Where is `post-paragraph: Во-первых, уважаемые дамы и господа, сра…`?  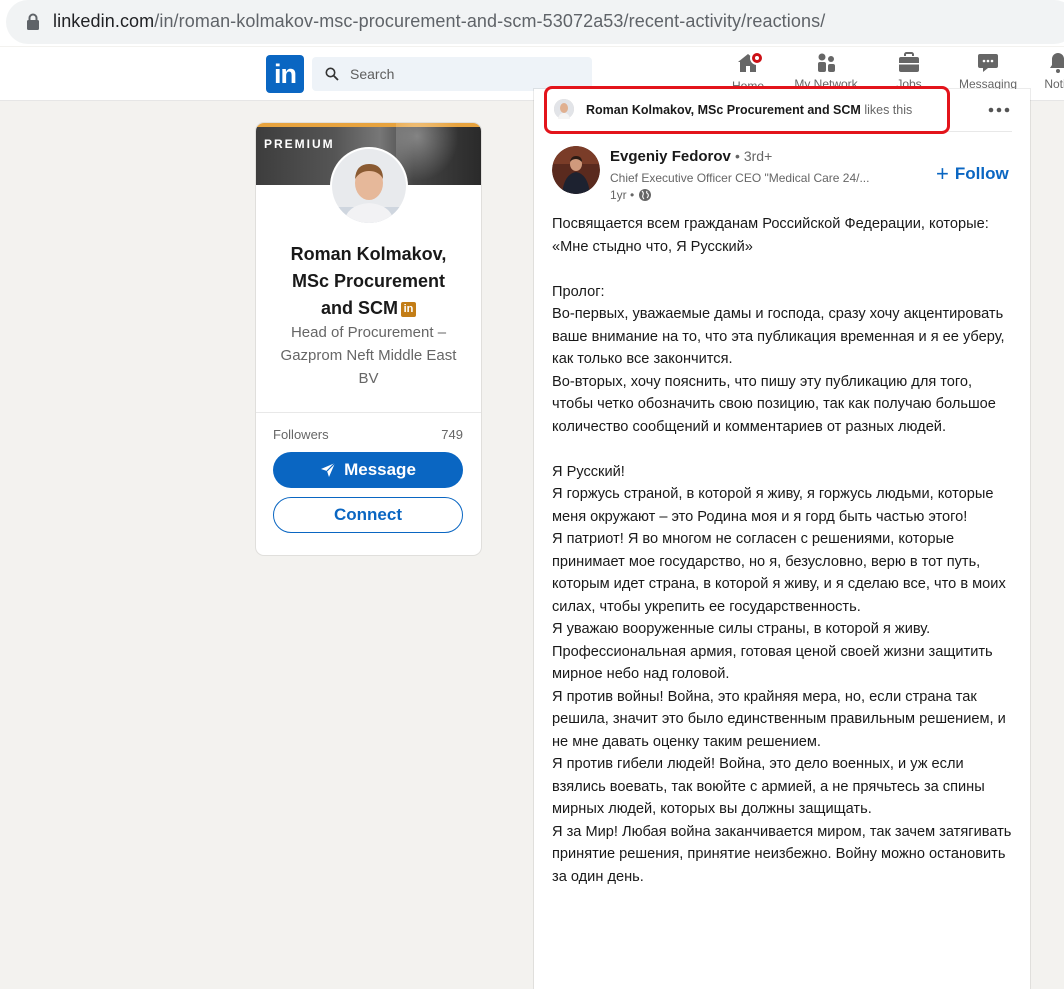
post-paragraph: Во-первых, уважаемые дамы и господа, сра… is located at coordinates (778, 336).